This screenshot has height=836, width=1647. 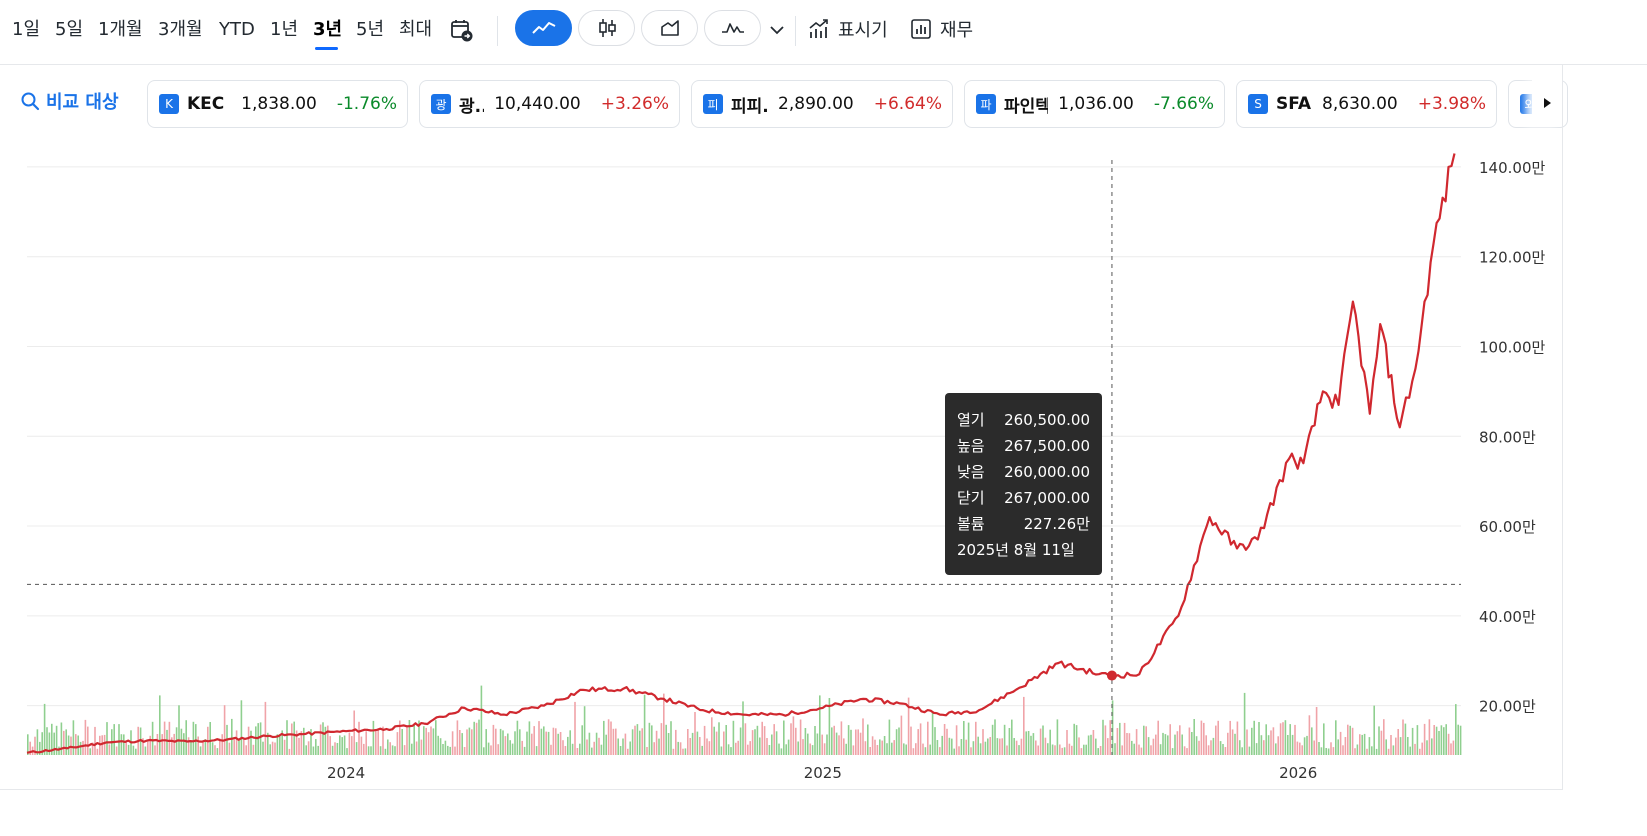 I want to click on range-button: 1개월, so click(x=120, y=30).